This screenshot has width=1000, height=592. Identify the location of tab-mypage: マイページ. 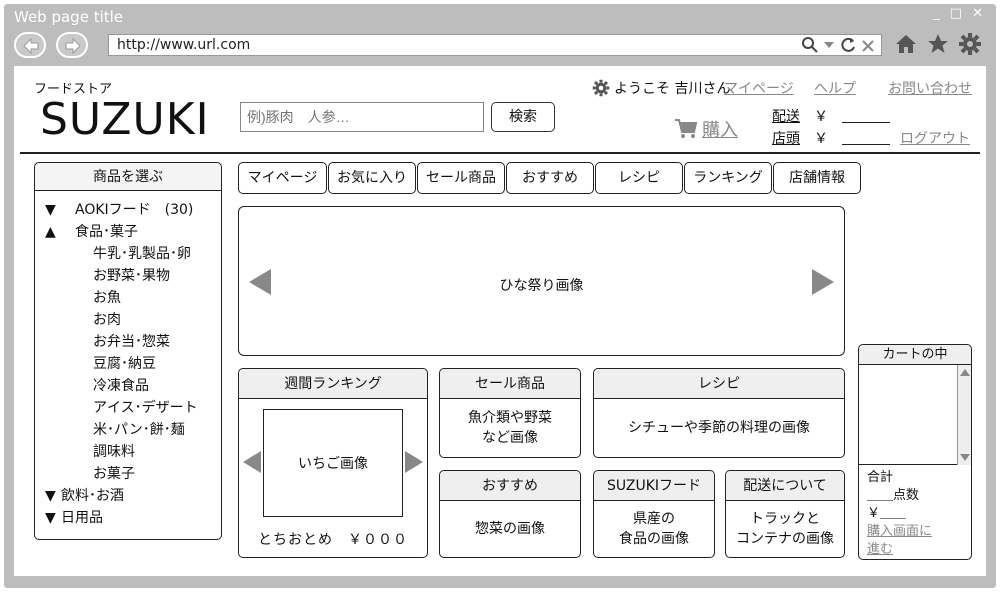
(282, 178).